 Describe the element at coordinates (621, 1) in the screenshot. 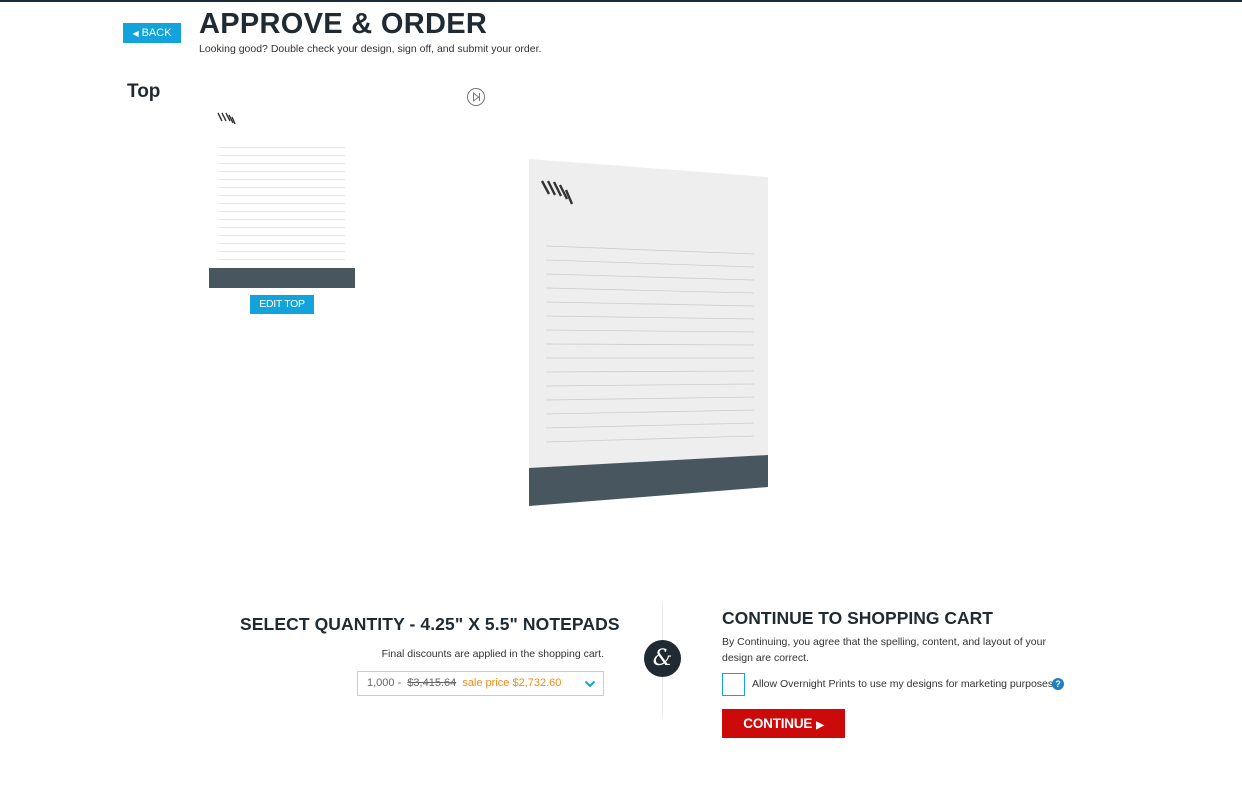

I see `top-rule` at that location.